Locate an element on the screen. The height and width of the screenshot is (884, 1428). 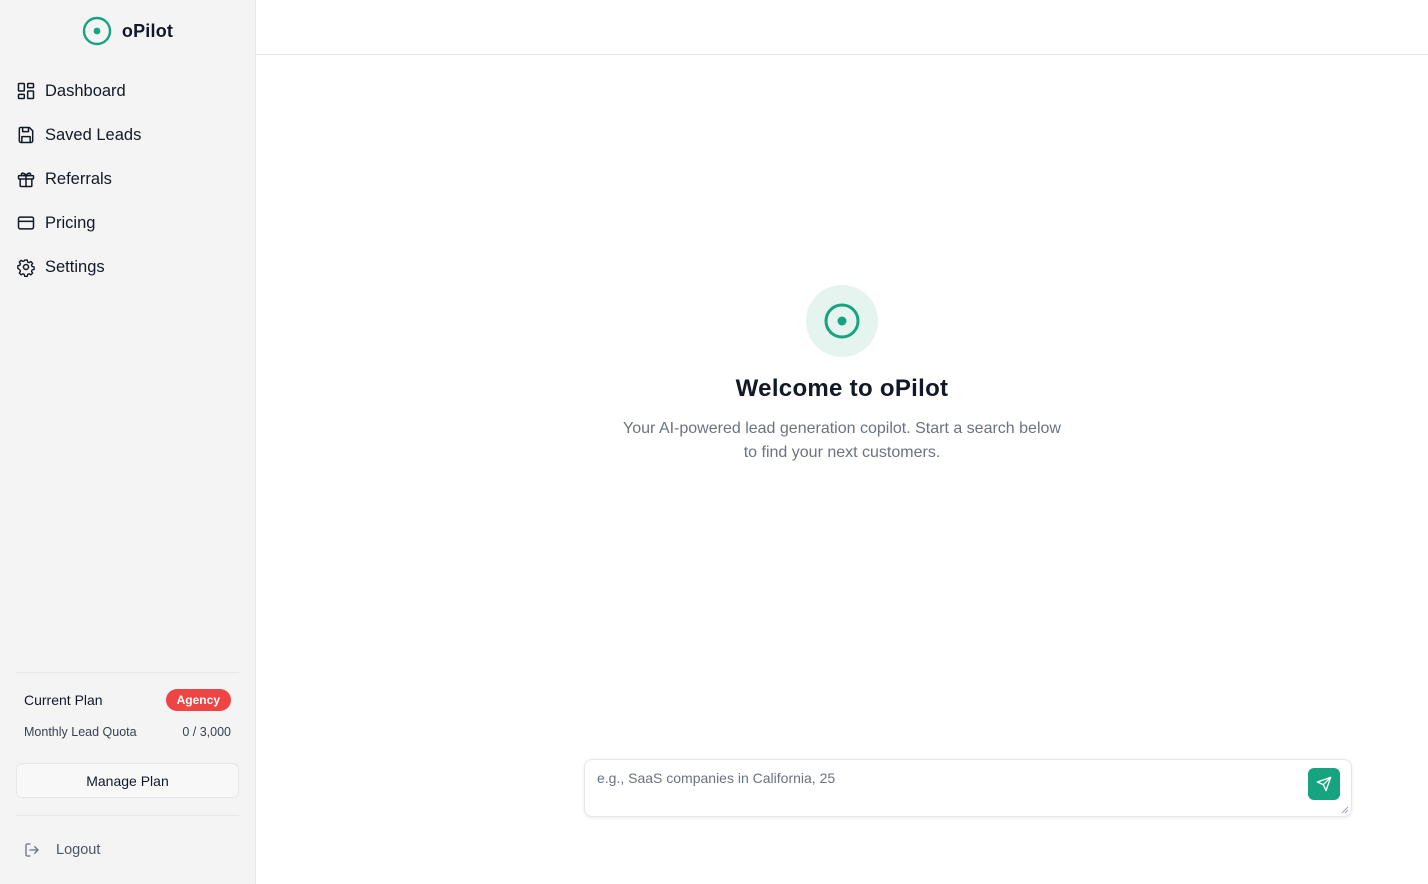
dashboard-grid-icon is located at coordinates (26, 91).